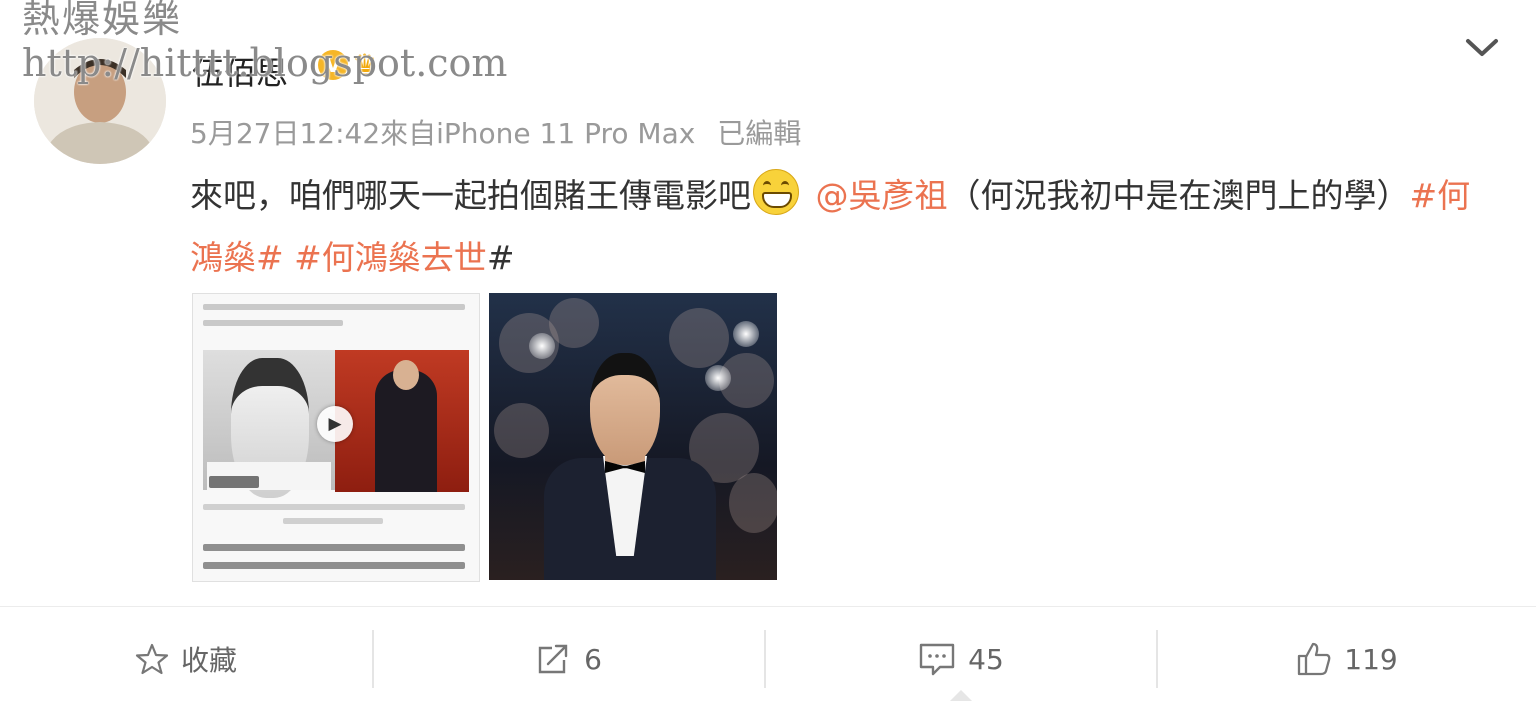 The height and width of the screenshot is (701, 1536). What do you see at coordinates (961, 659) in the screenshot?
I see `comment-button: 45` at bounding box center [961, 659].